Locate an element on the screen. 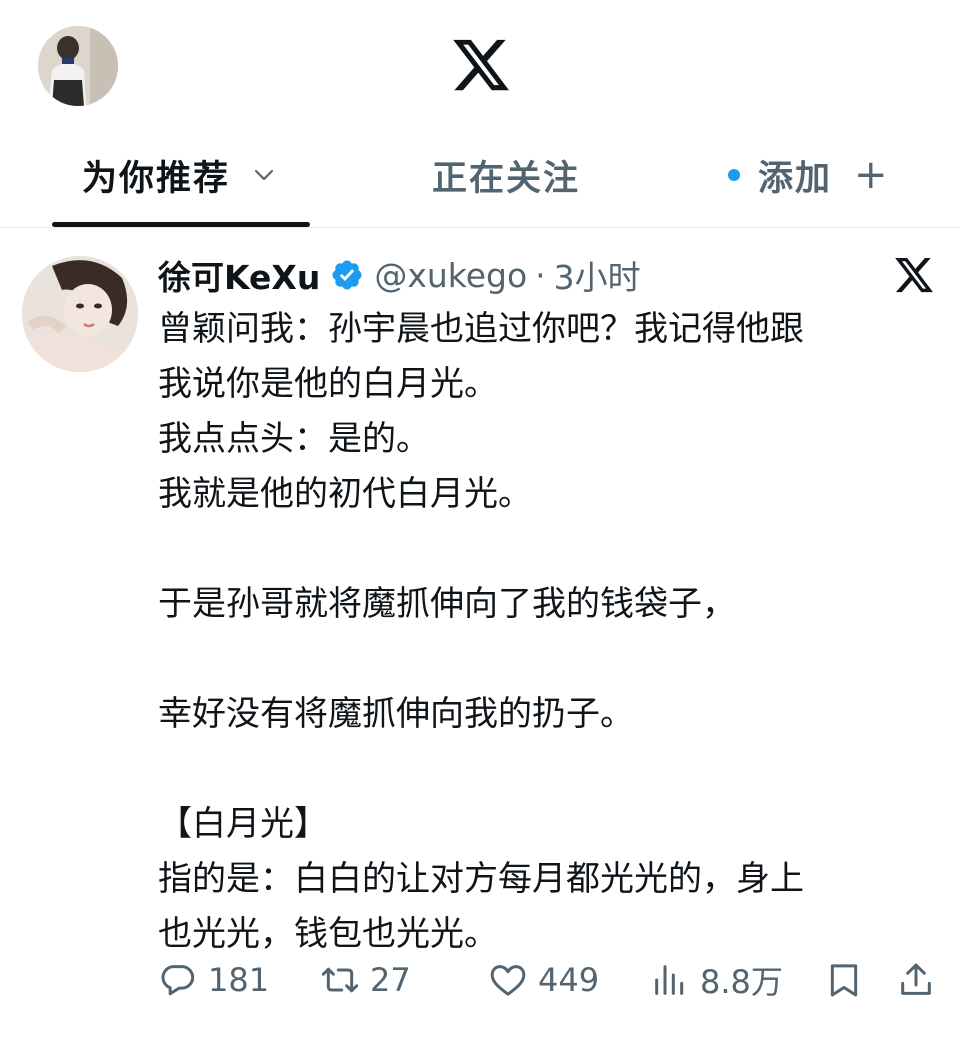  timeline-tabs: 为你推荐 正在关注 添加 + is located at coordinates (480, 179).